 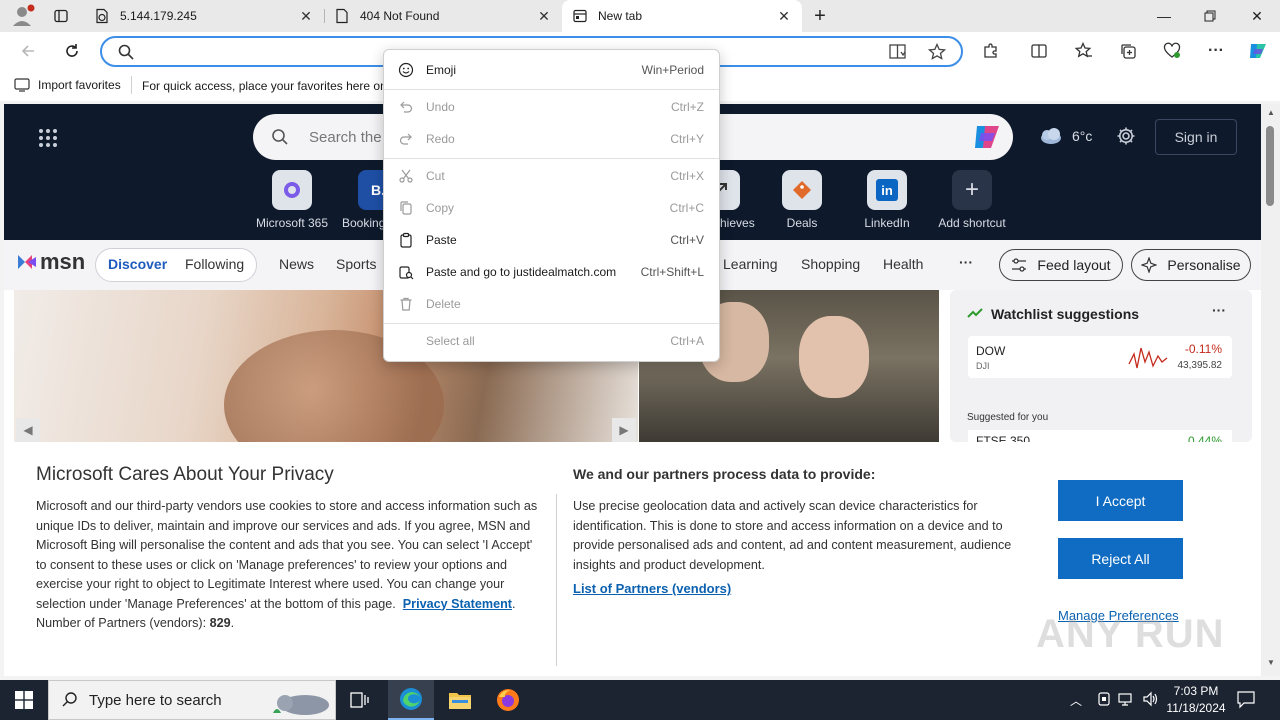 I want to click on apps-launcher-button, so click(x=48, y=138).